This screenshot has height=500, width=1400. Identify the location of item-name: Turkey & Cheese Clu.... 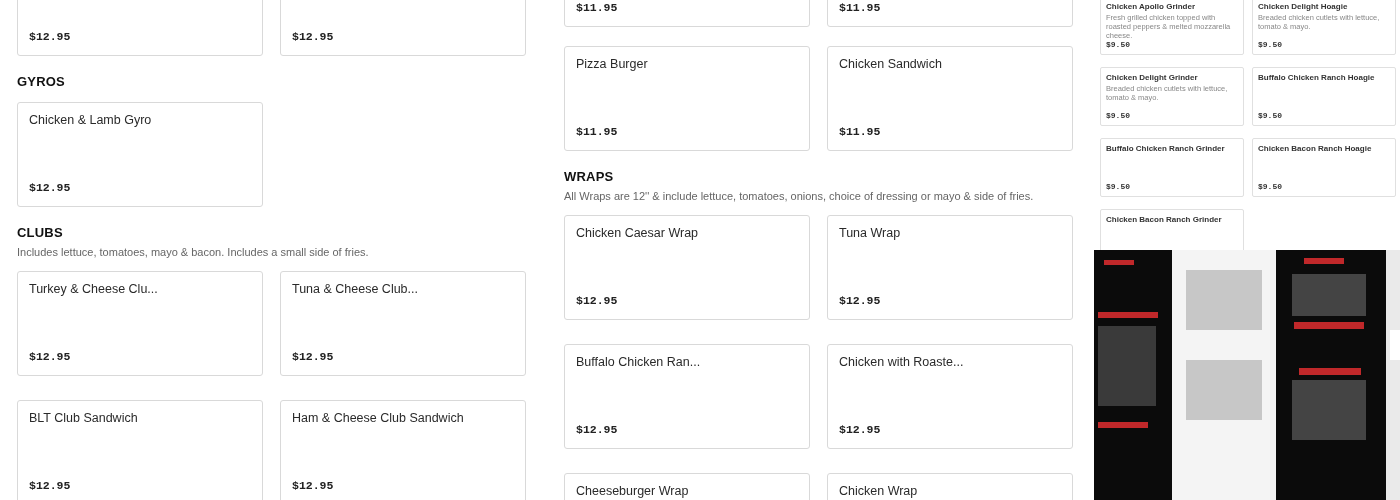
(94, 289).